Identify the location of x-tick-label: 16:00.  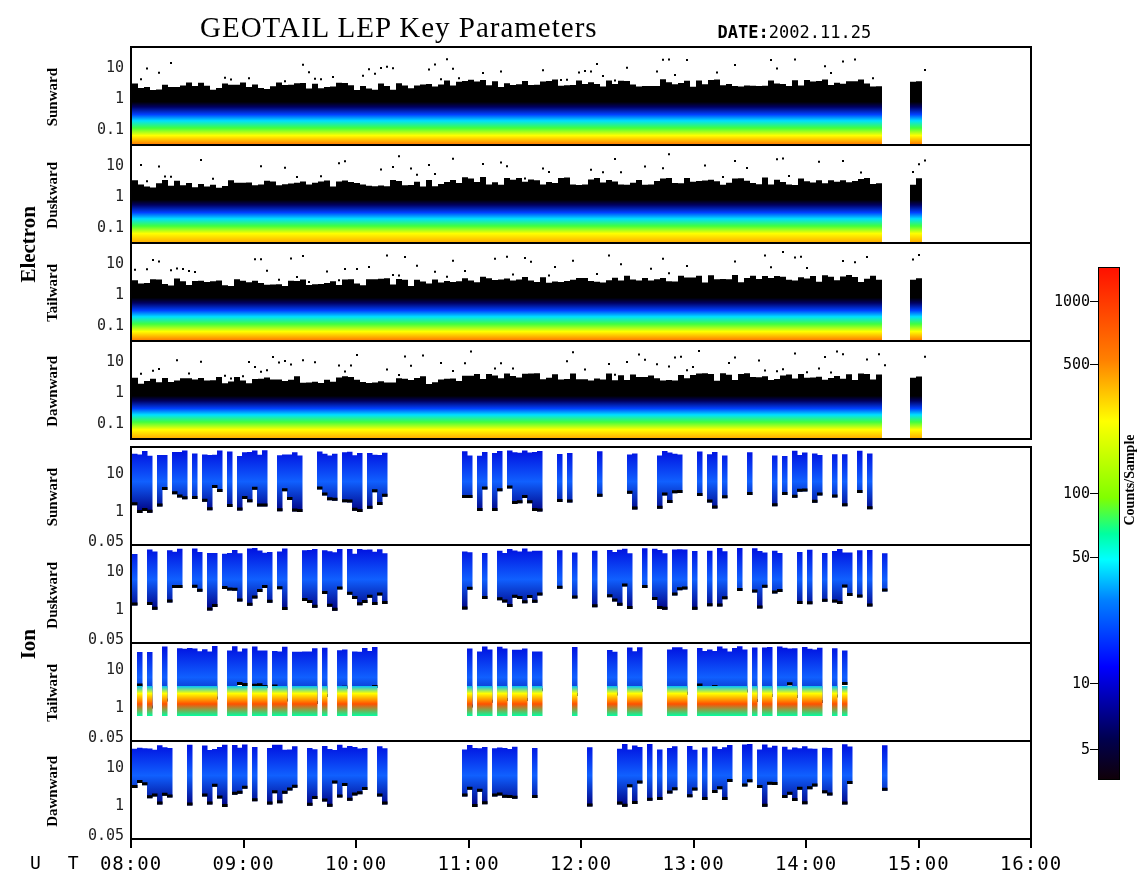
(1031, 863).